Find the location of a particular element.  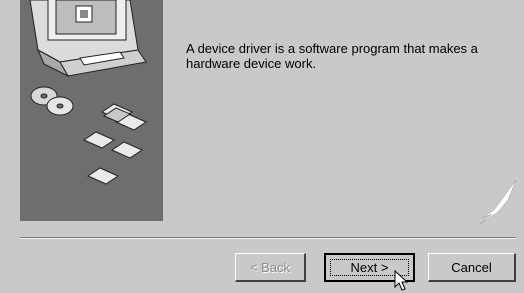

cancel-button: Cancel is located at coordinates (472, 267).